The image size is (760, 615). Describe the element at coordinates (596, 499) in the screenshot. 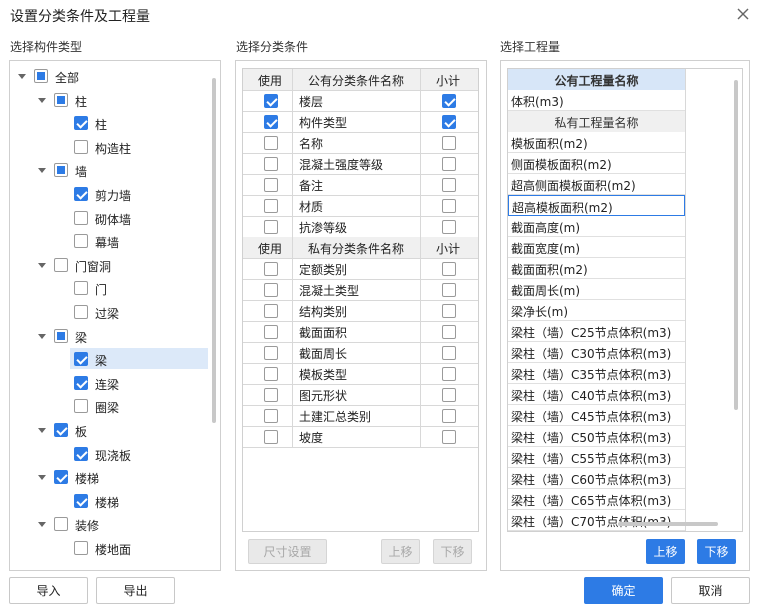

I see `quantity-row: 梁柱（墙）C65节点体积(m3)` at that location.